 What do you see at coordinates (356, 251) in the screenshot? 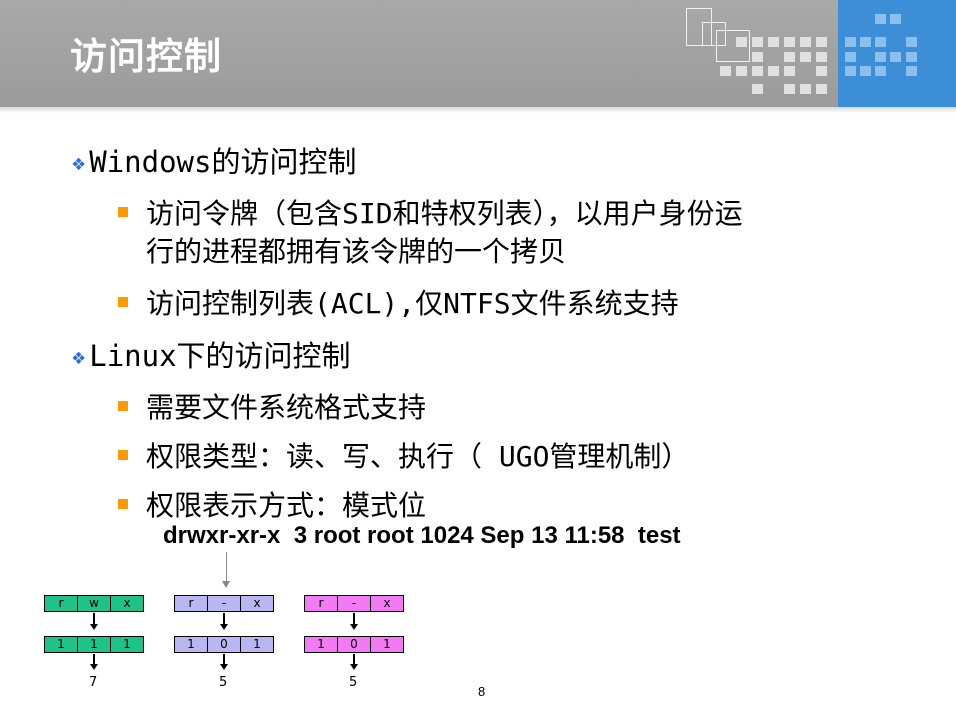
I see `sub-bullet-line: 行的进程都拥有该令牌的一个拷贝` at bounding box center [356, 251].